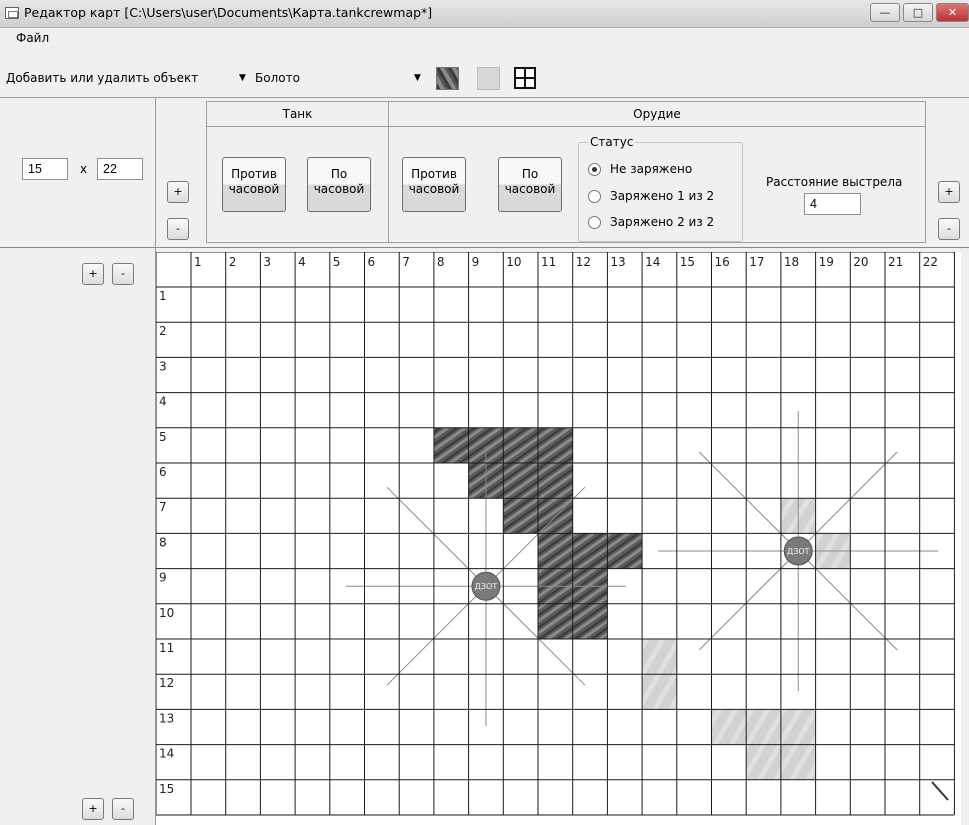 This screenshot has width=969, height=825. What do you see at coordinates (32, 38) in the screenshot?
I see `menu-file: Файл` at bounding box center [32, 38].